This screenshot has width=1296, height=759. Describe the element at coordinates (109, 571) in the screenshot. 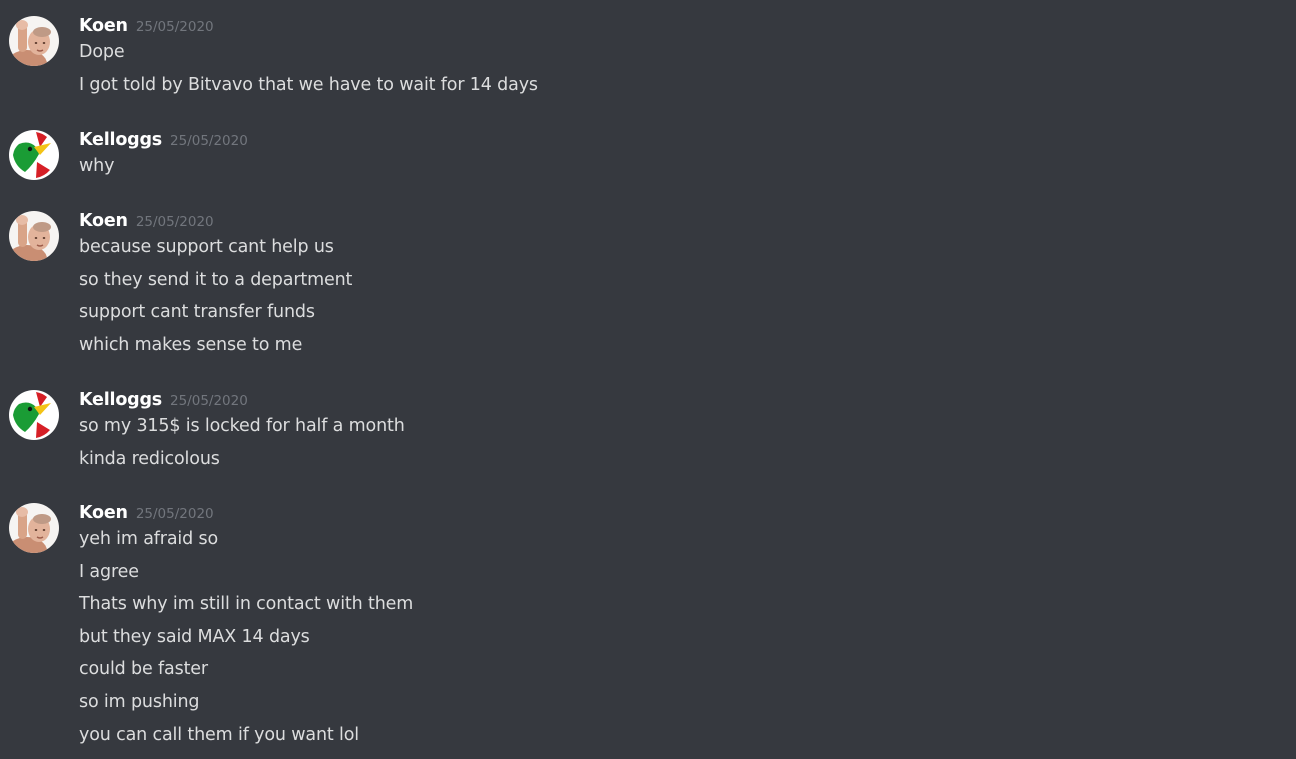

I see `message-line: I agree` at that location.